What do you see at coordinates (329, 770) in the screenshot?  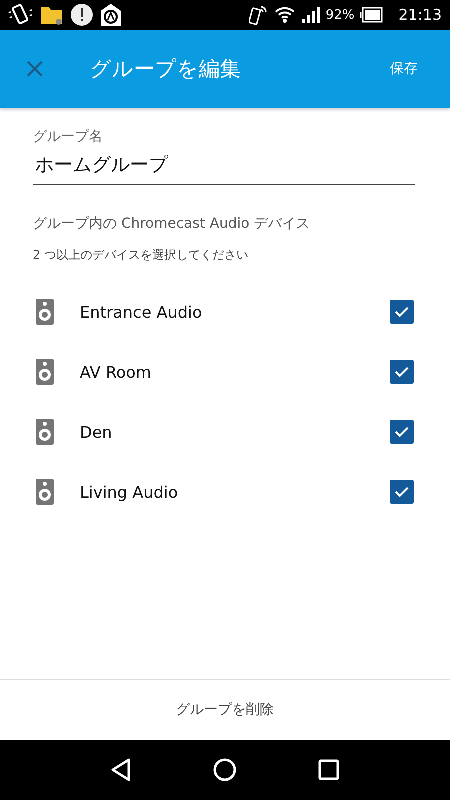 I see `recents-icon` at bounding box center [329, 770].